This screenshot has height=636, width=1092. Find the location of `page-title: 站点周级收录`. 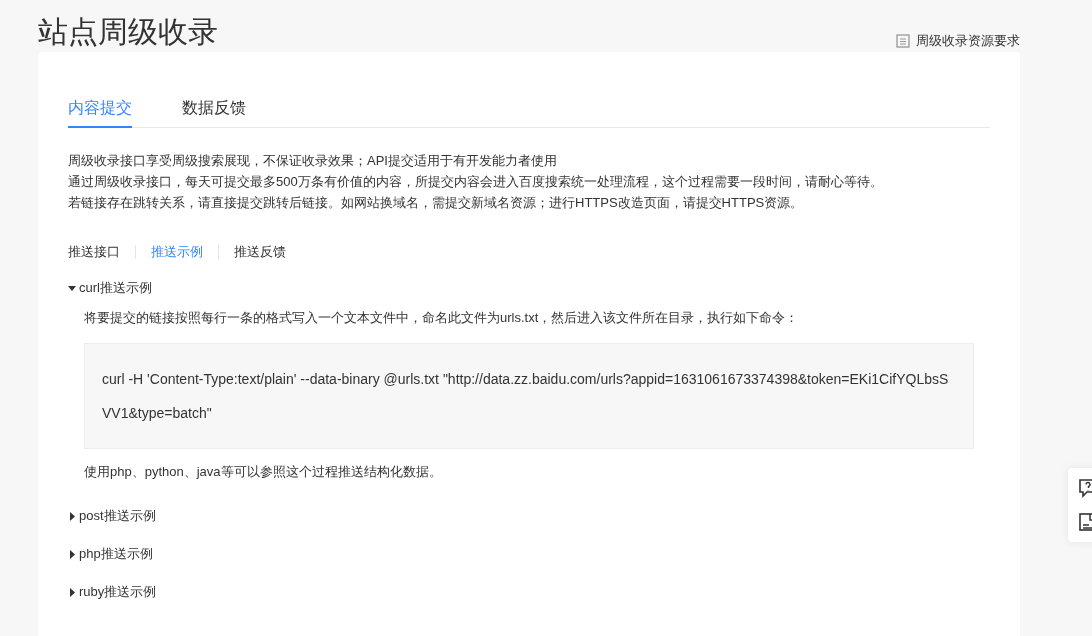

page-title: 站点周级收录 is located at coordinates (128, 32).